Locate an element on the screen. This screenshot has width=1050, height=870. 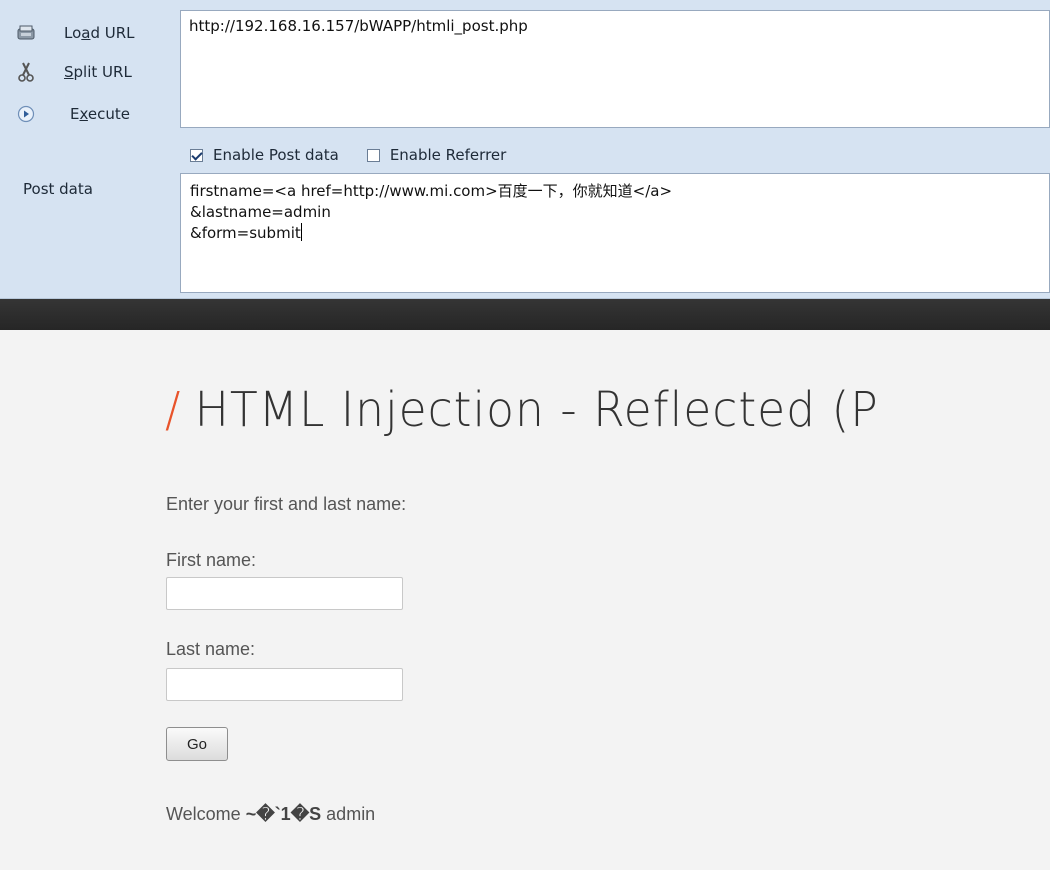
hackbar-options: Enable Post data Enable Referrer is located at coordinates (362, 155).